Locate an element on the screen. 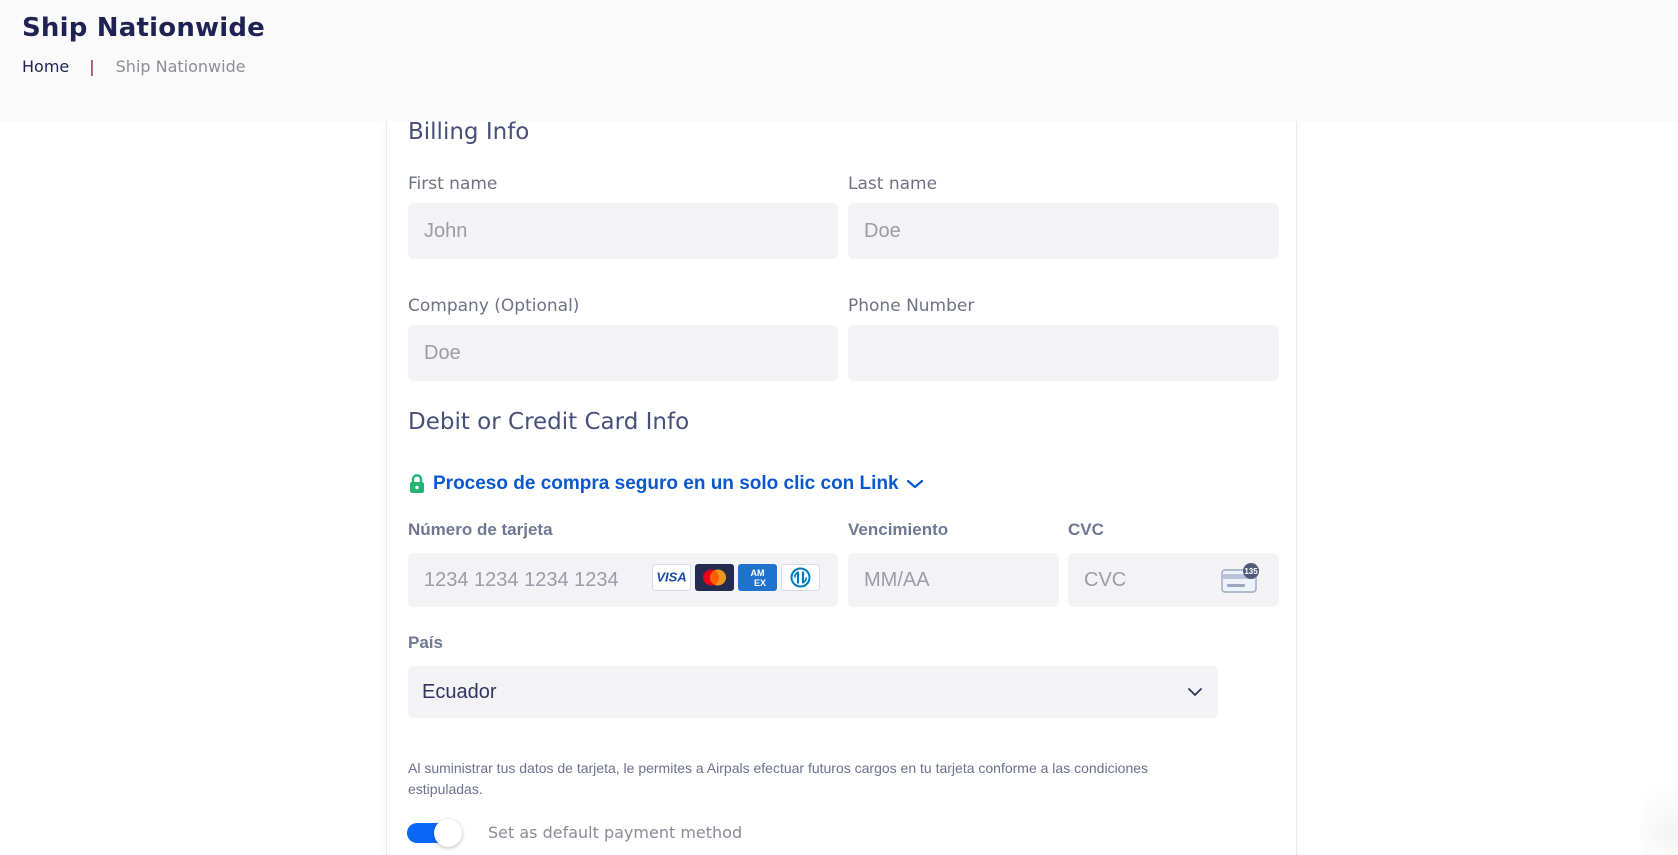  amex-bottom-text: EX is located at coordinates (760, 583).